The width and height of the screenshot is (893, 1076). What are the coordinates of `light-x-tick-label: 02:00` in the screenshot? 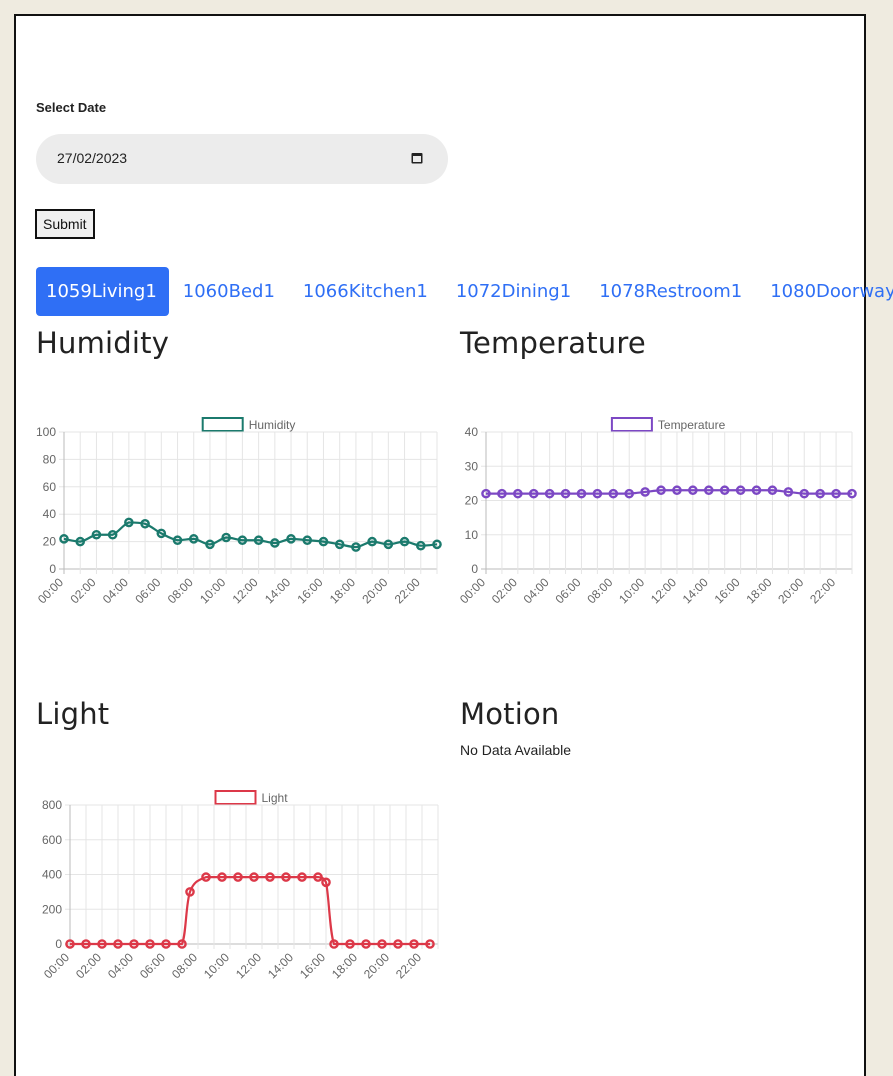 It's located at (88, 965).